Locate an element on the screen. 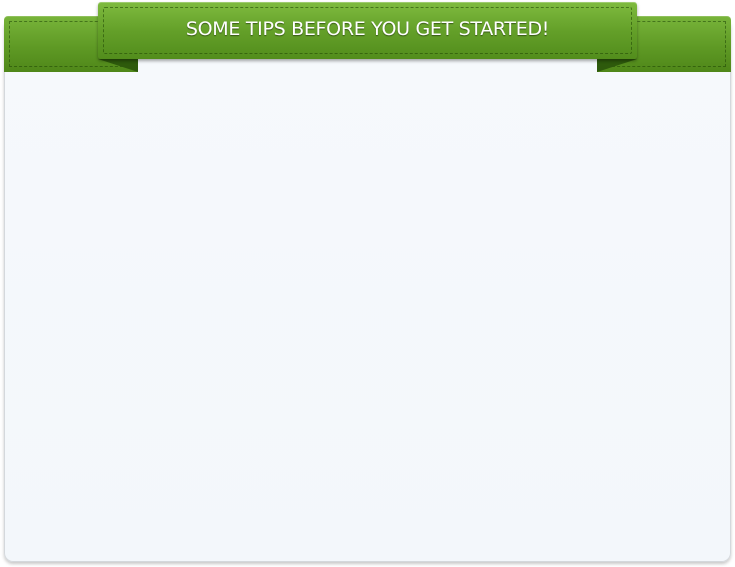  ribbon-left-fold is located at coordinates (118, 65).